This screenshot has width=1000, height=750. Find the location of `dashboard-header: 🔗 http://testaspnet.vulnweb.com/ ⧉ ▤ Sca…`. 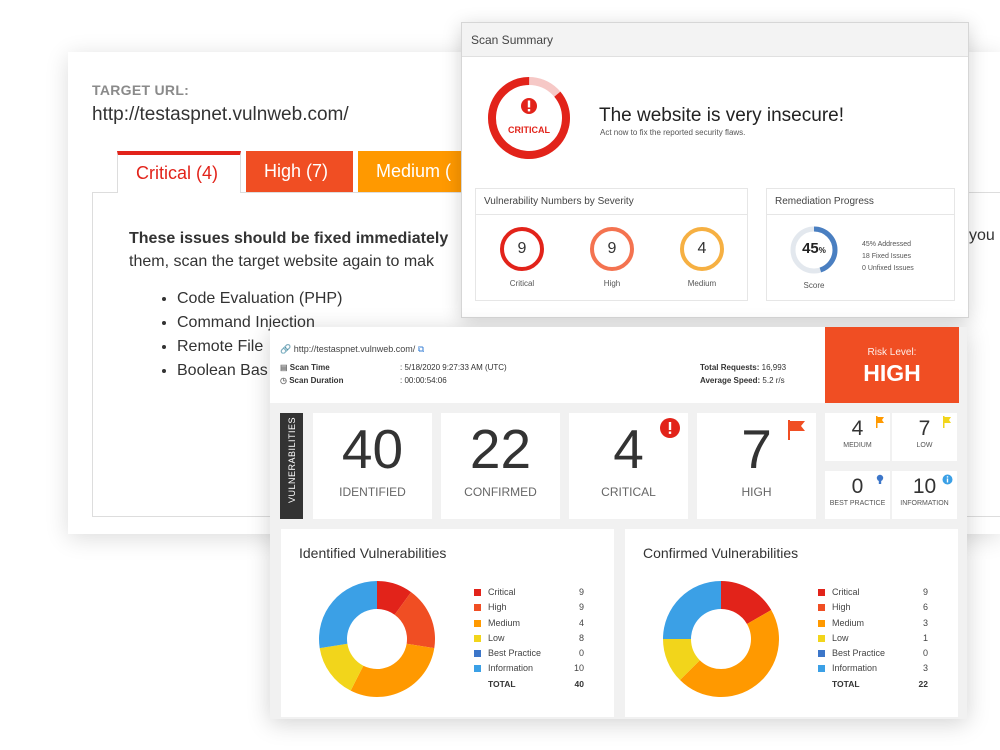

dashboard-header: 🔗 http://testaspnet.vulnweb.com/ ⧉ ▤ Sca… is located at coordinates (547, 365).